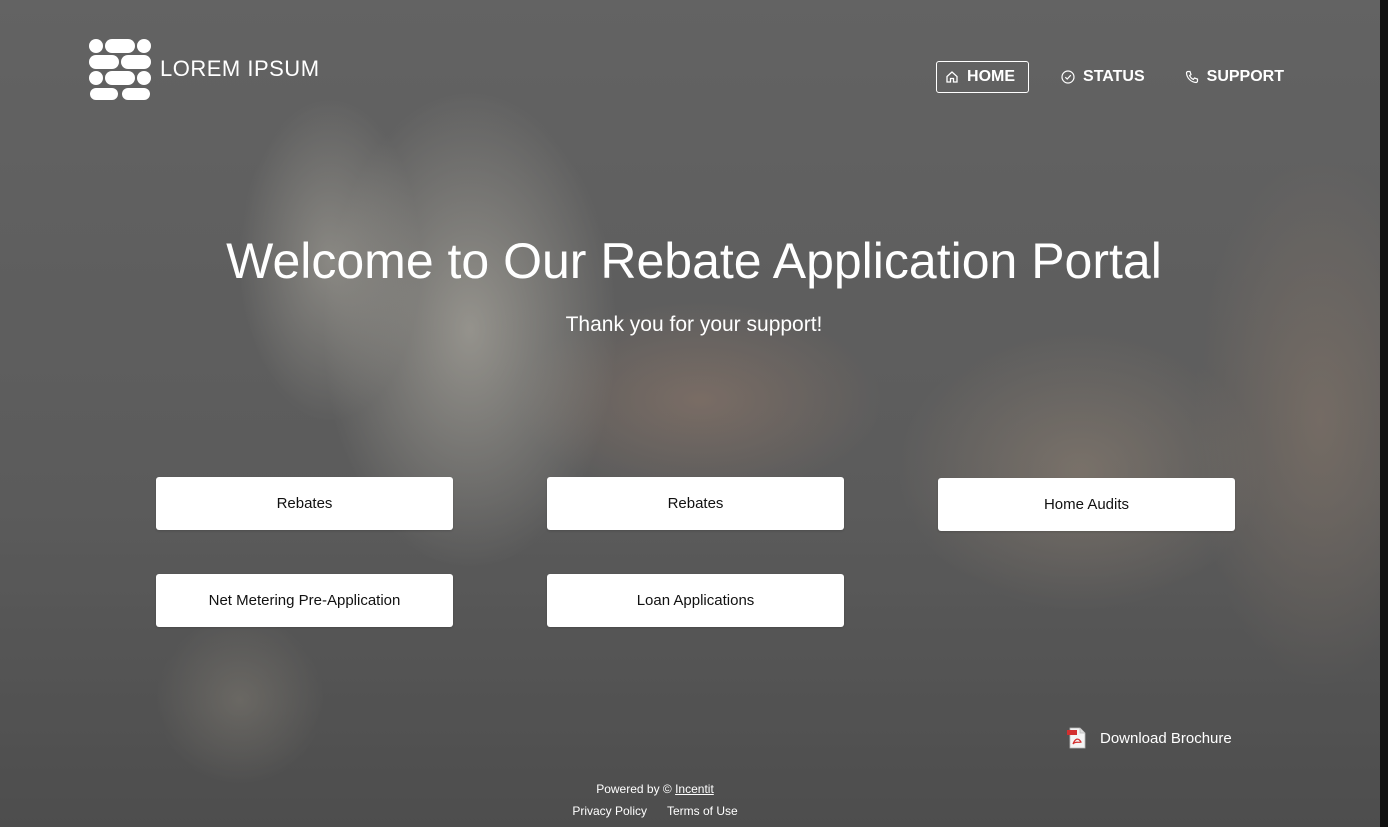  What do you see at coordinates (655, 811) in the screenshot?
I see `footer-links: Privacy Policy Terms of Use` at bounding box center [655, 811].